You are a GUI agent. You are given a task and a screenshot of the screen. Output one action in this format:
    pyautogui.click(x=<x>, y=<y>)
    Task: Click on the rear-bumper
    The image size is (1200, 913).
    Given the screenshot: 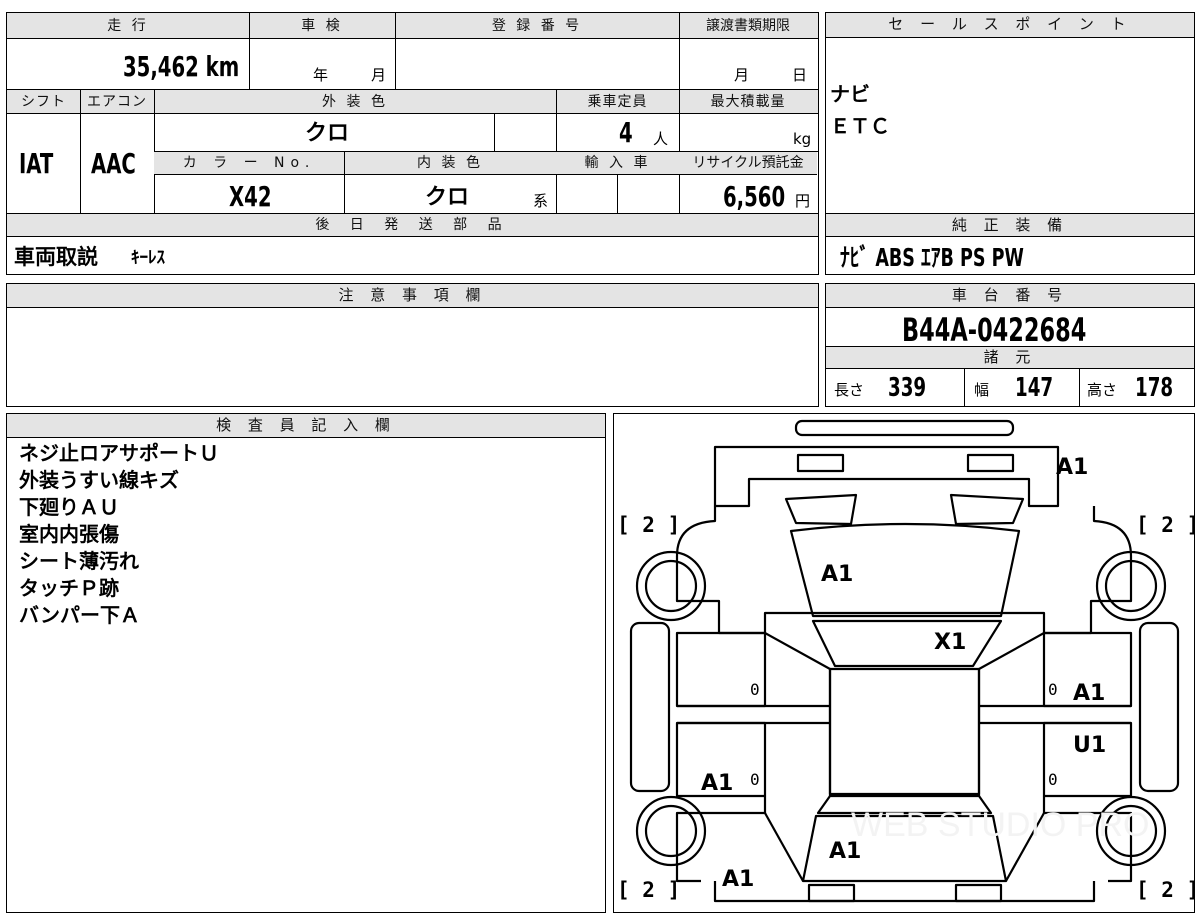 What is the action you would take?
    pyautogui.click(x=904, y=892)
    